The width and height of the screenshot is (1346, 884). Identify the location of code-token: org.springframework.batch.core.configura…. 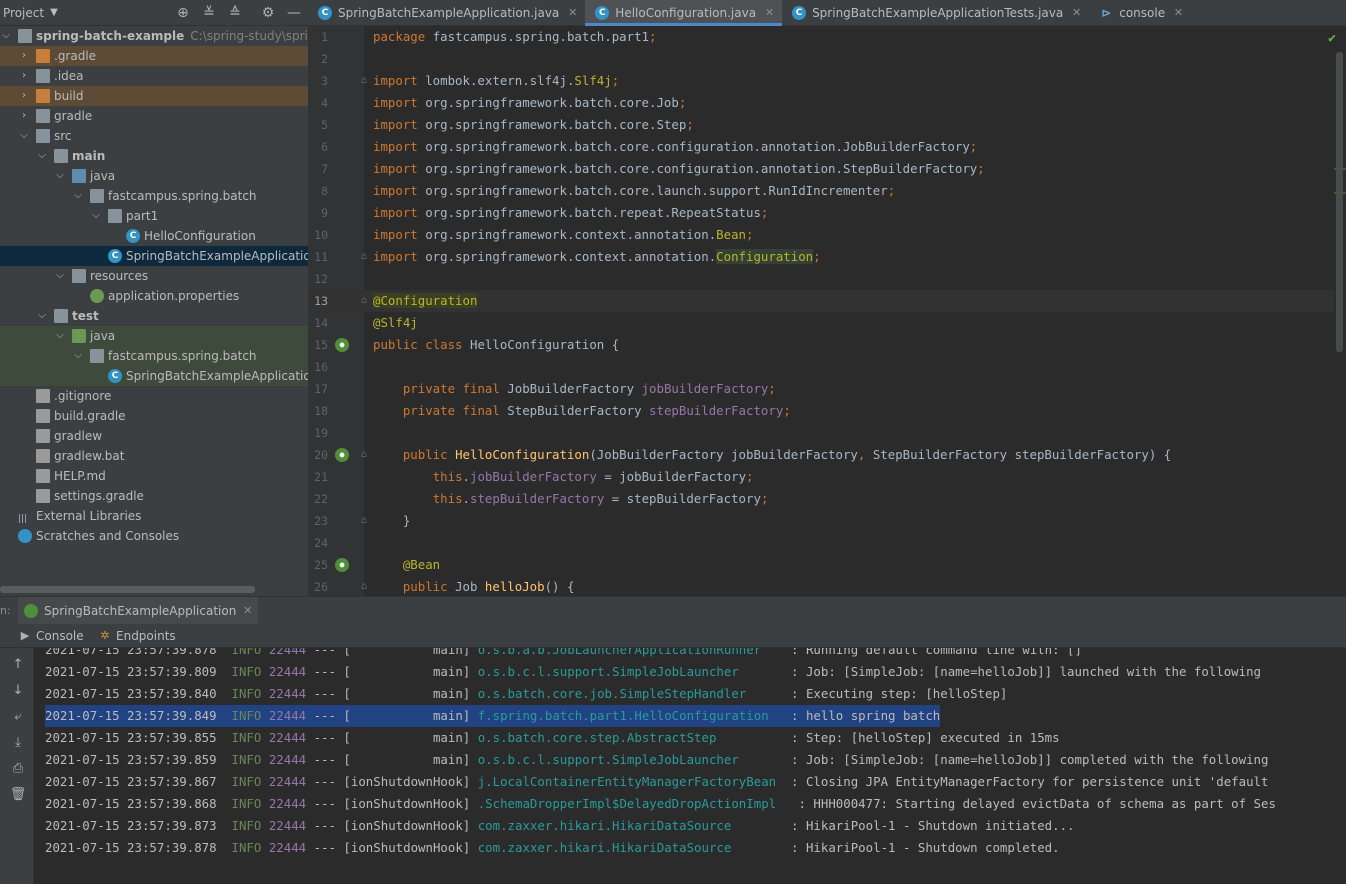
(697, 146).